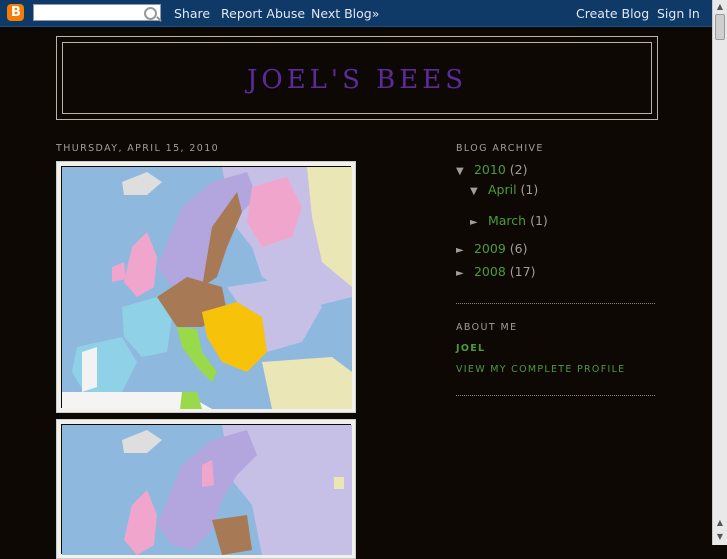 The width and height of the screenshot is (727, 559). What do you see at coordinates (612, 13) in the screenshot?
I see `create-blog-link: Create Blog` at bounding box center [612, 13].